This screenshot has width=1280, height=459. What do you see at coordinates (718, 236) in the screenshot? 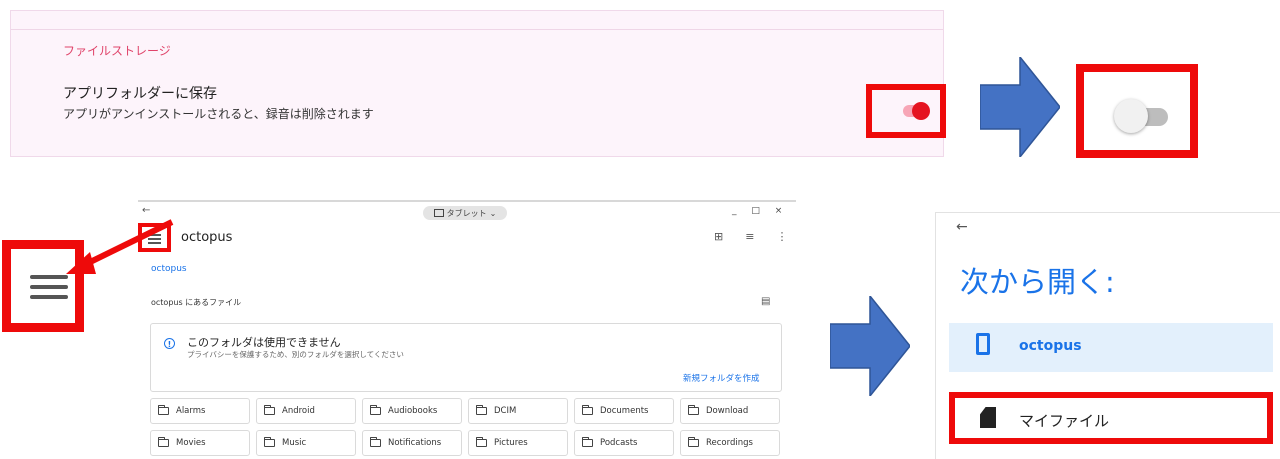
I see `new-folder-icon: ⊞` at bounding box center [718, 236].